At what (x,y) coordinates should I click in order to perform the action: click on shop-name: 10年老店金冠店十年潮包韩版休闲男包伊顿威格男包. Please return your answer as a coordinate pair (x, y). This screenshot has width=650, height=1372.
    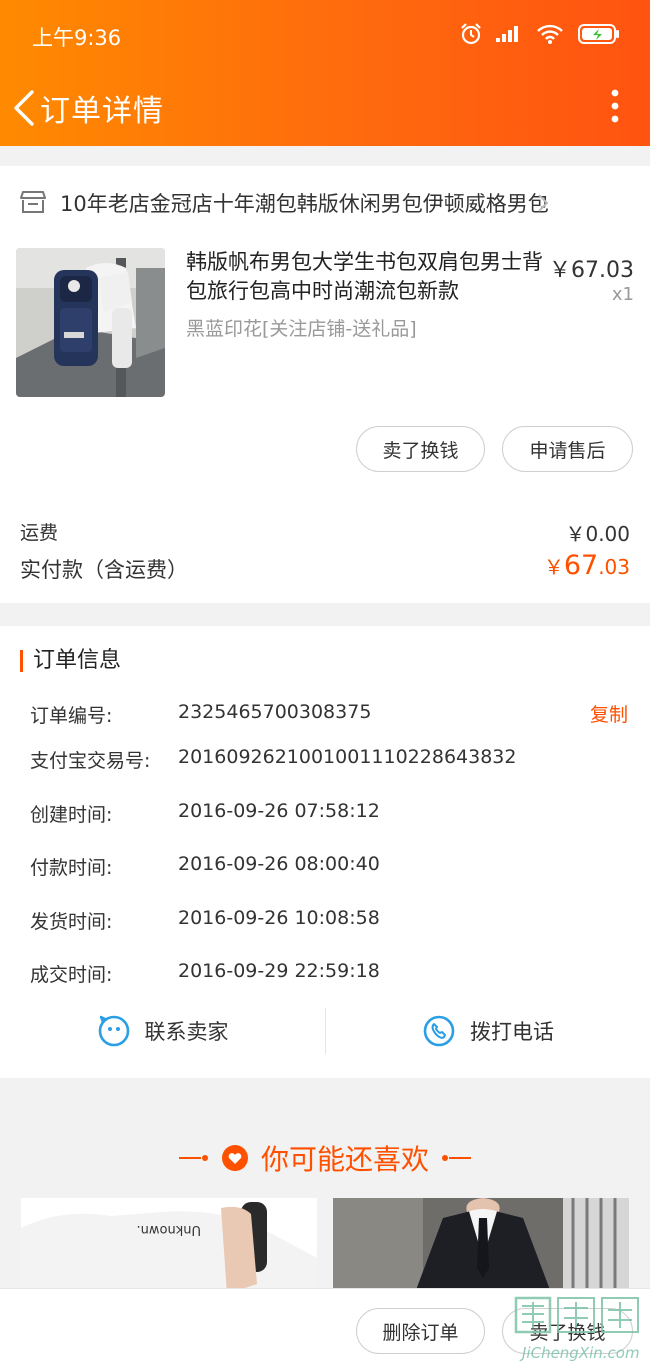
    Looking at the image, I should click on (304, 203).